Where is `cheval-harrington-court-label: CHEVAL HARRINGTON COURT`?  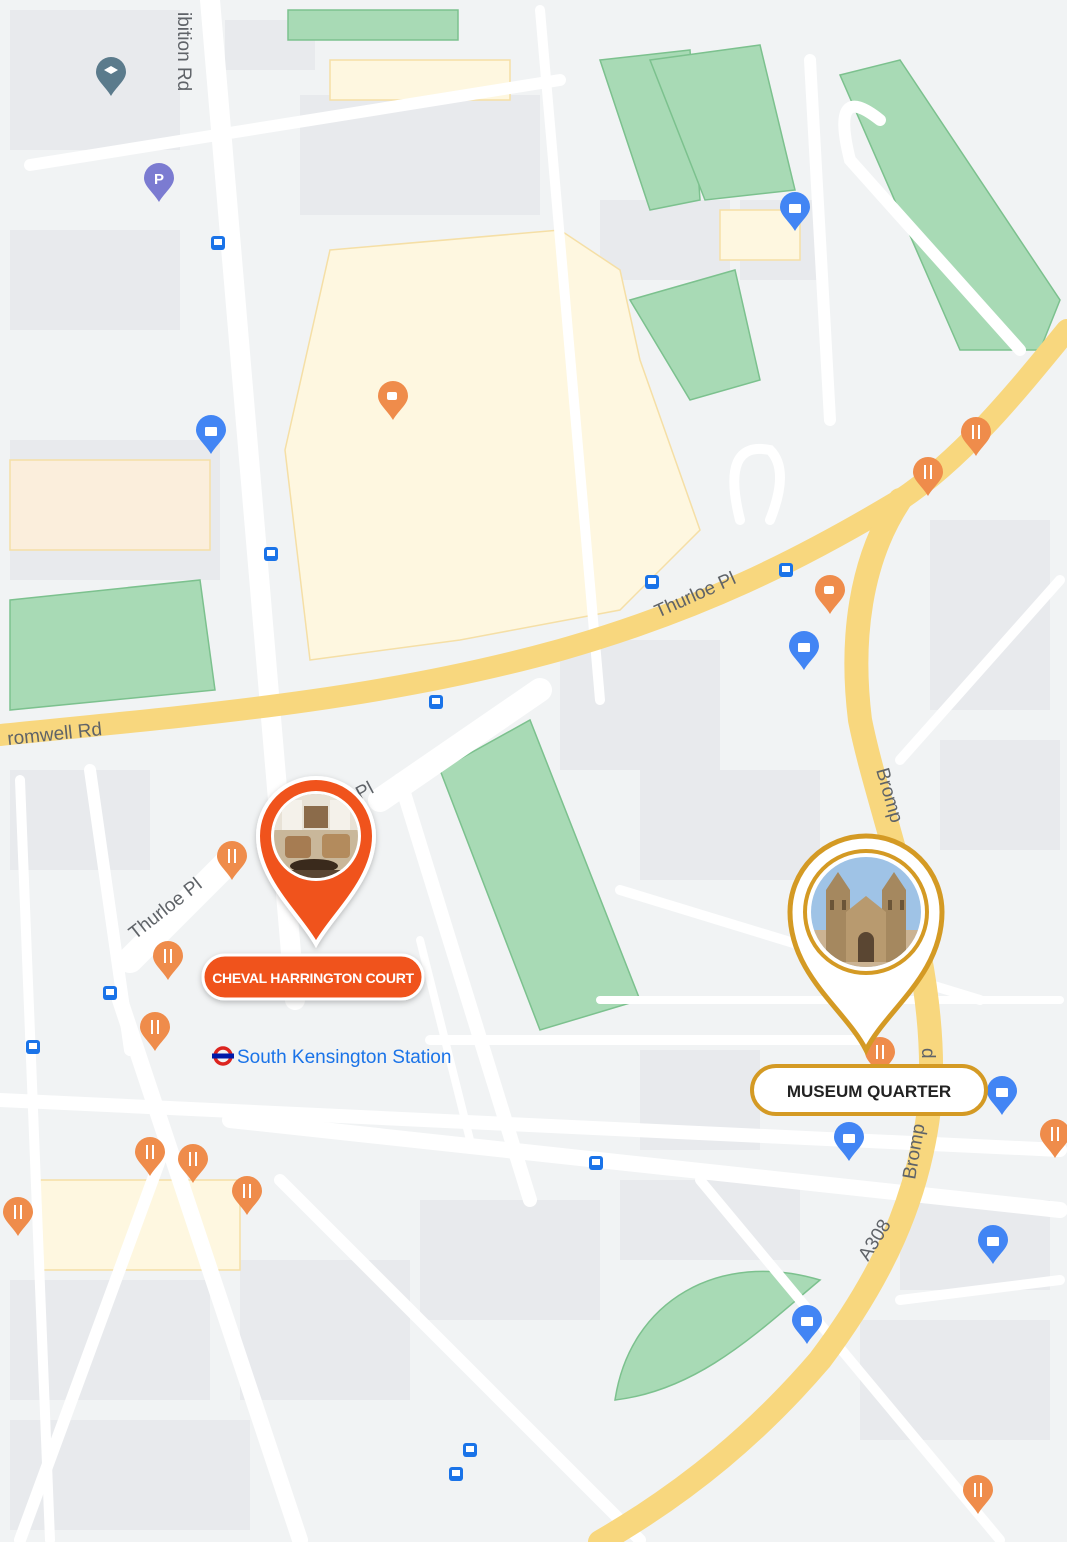 cheval-harrington-court-label: CHEVAL HARRINGTON COURT is located at coordinates (313, 978).